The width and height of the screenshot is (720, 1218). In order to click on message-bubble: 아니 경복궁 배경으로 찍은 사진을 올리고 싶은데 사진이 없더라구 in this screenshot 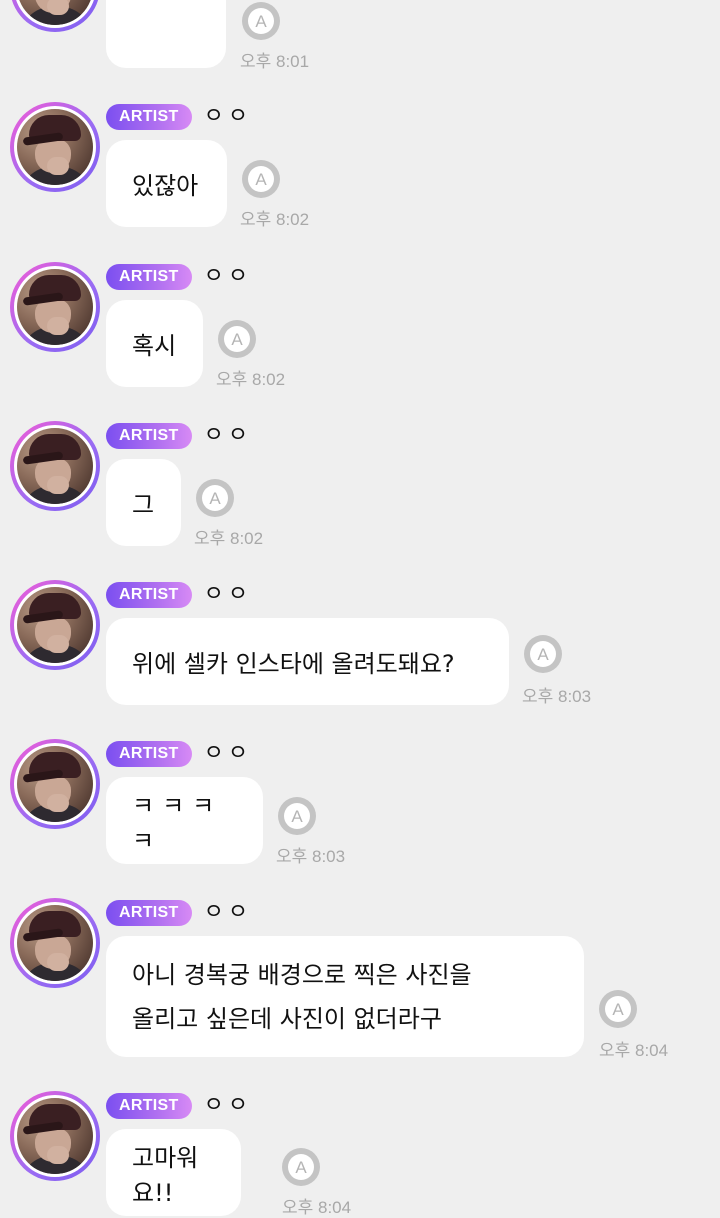, I will do `click(345, 996)`.